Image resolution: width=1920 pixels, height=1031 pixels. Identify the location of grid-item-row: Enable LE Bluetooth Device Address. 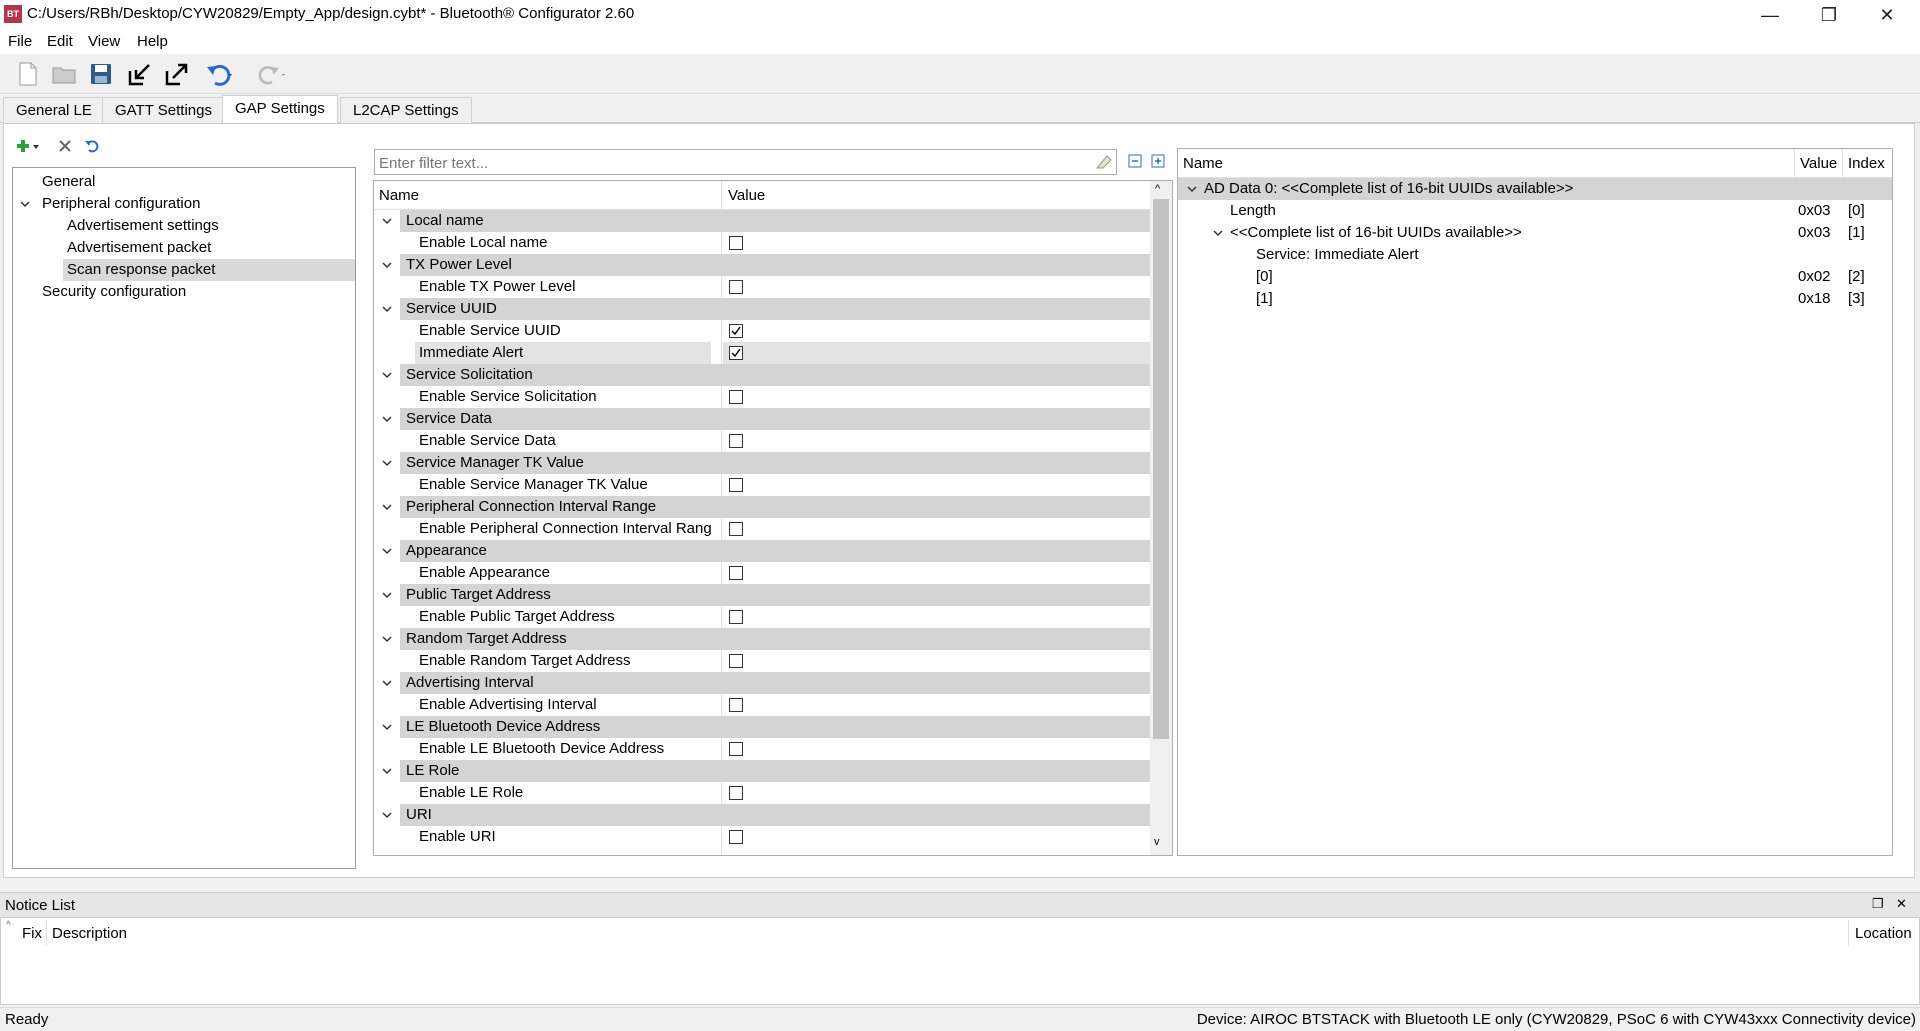
(763, 749).